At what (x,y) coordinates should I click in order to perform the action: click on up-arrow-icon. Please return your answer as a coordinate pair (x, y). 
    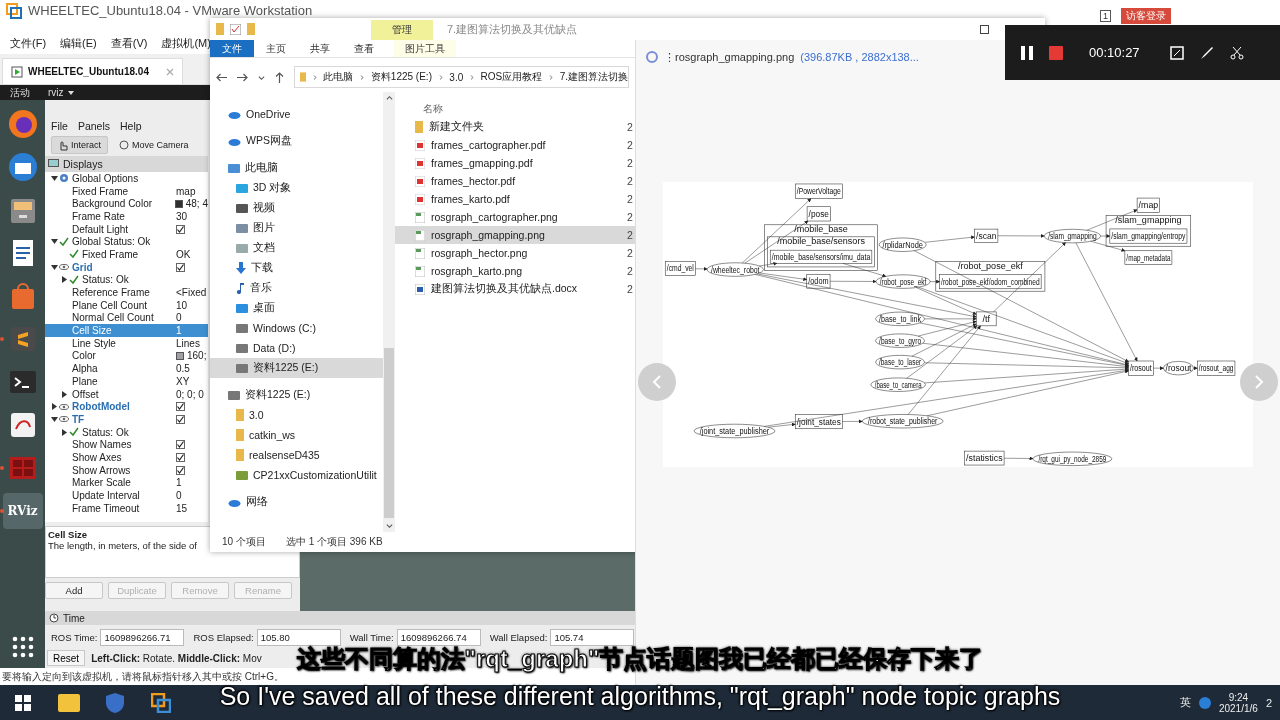
    Looking at the image, I should click on (279, 77).